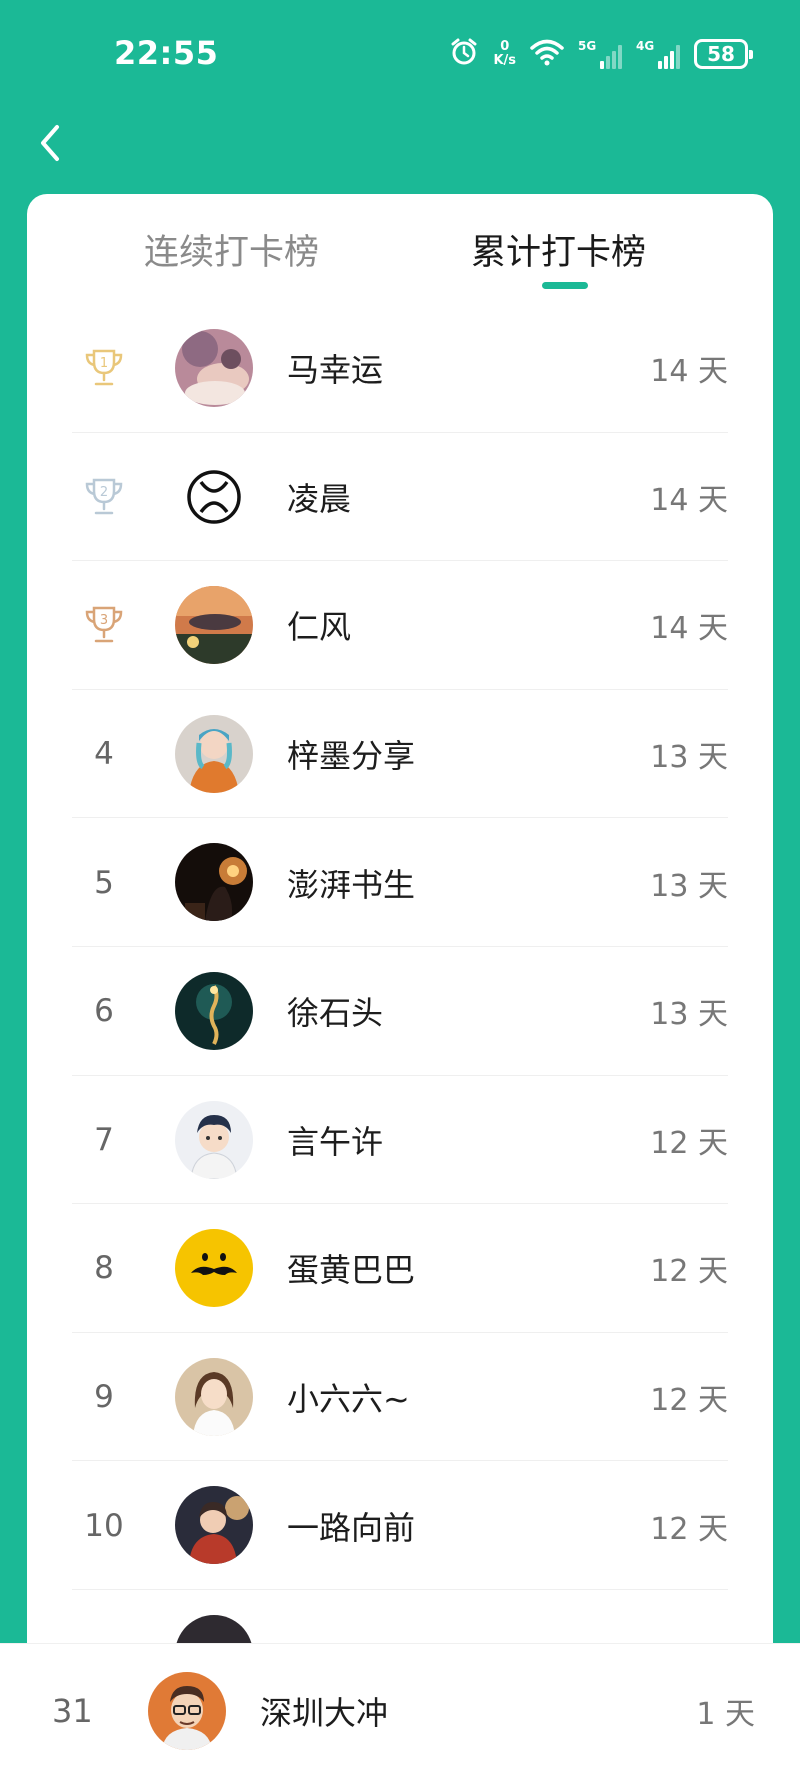 This screenshot has width=800, height=1778. Describe the element at coordinates (319, 627) in the screenshot. I see `user-name: 仁风` at that location.